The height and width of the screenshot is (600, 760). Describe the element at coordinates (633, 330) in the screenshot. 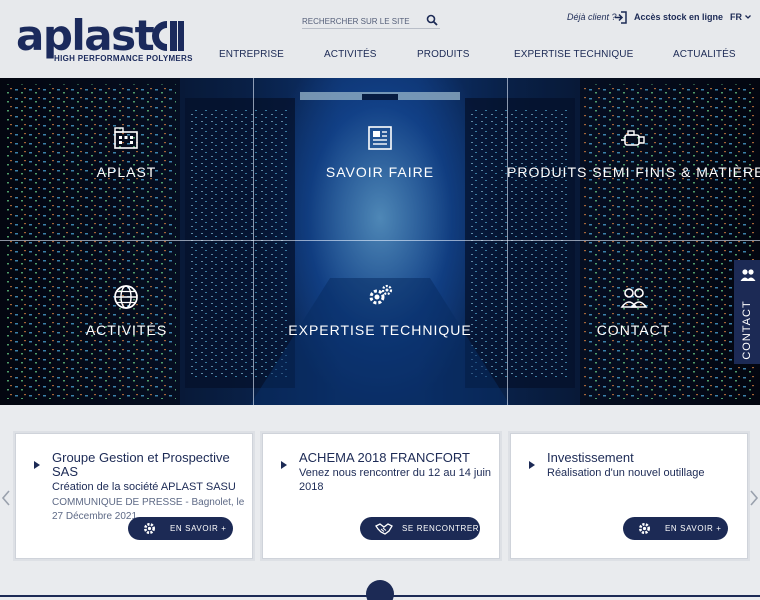

I see `tile-contact: CONTACT` at that location.